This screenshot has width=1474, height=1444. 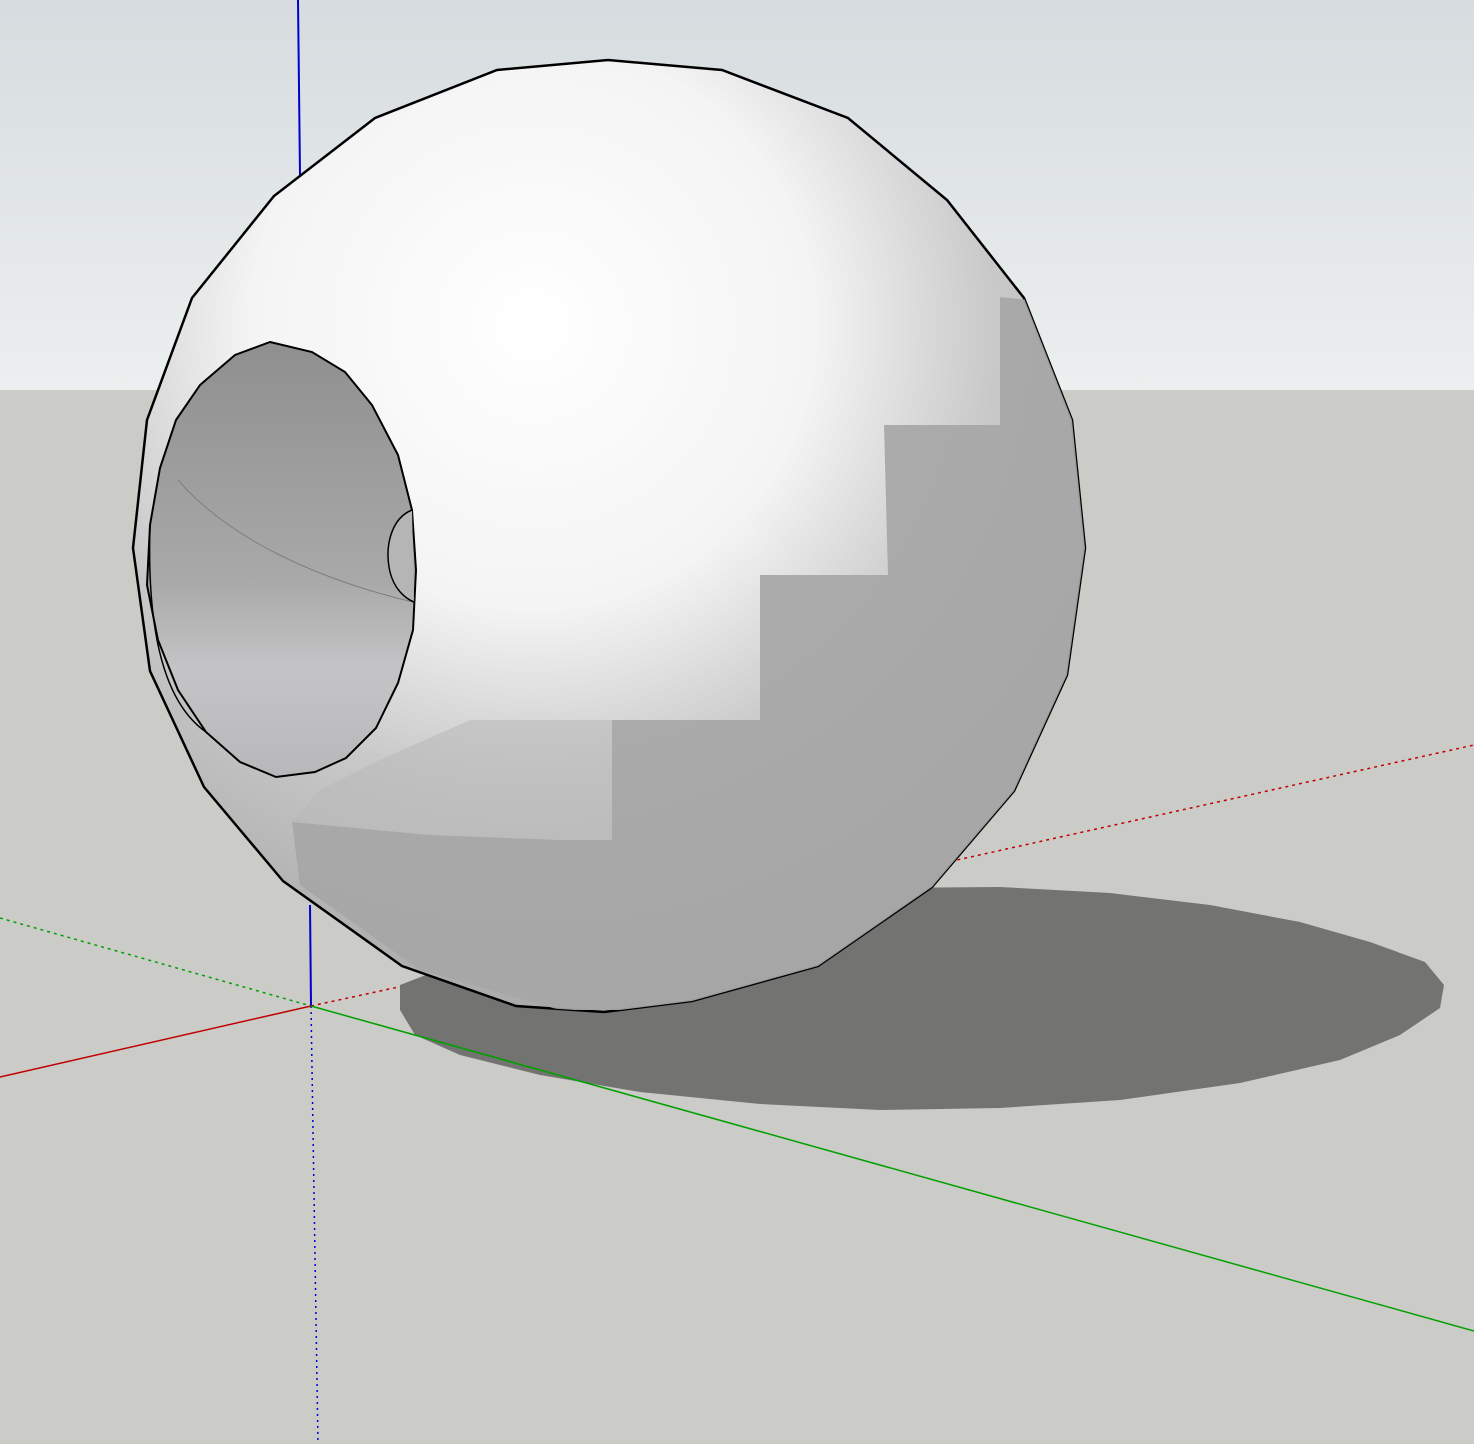 What do you see at coordinates (310, 955) in the screenshot?
I see `blue-axis-lower-solid` at bounding box center [310, 955].